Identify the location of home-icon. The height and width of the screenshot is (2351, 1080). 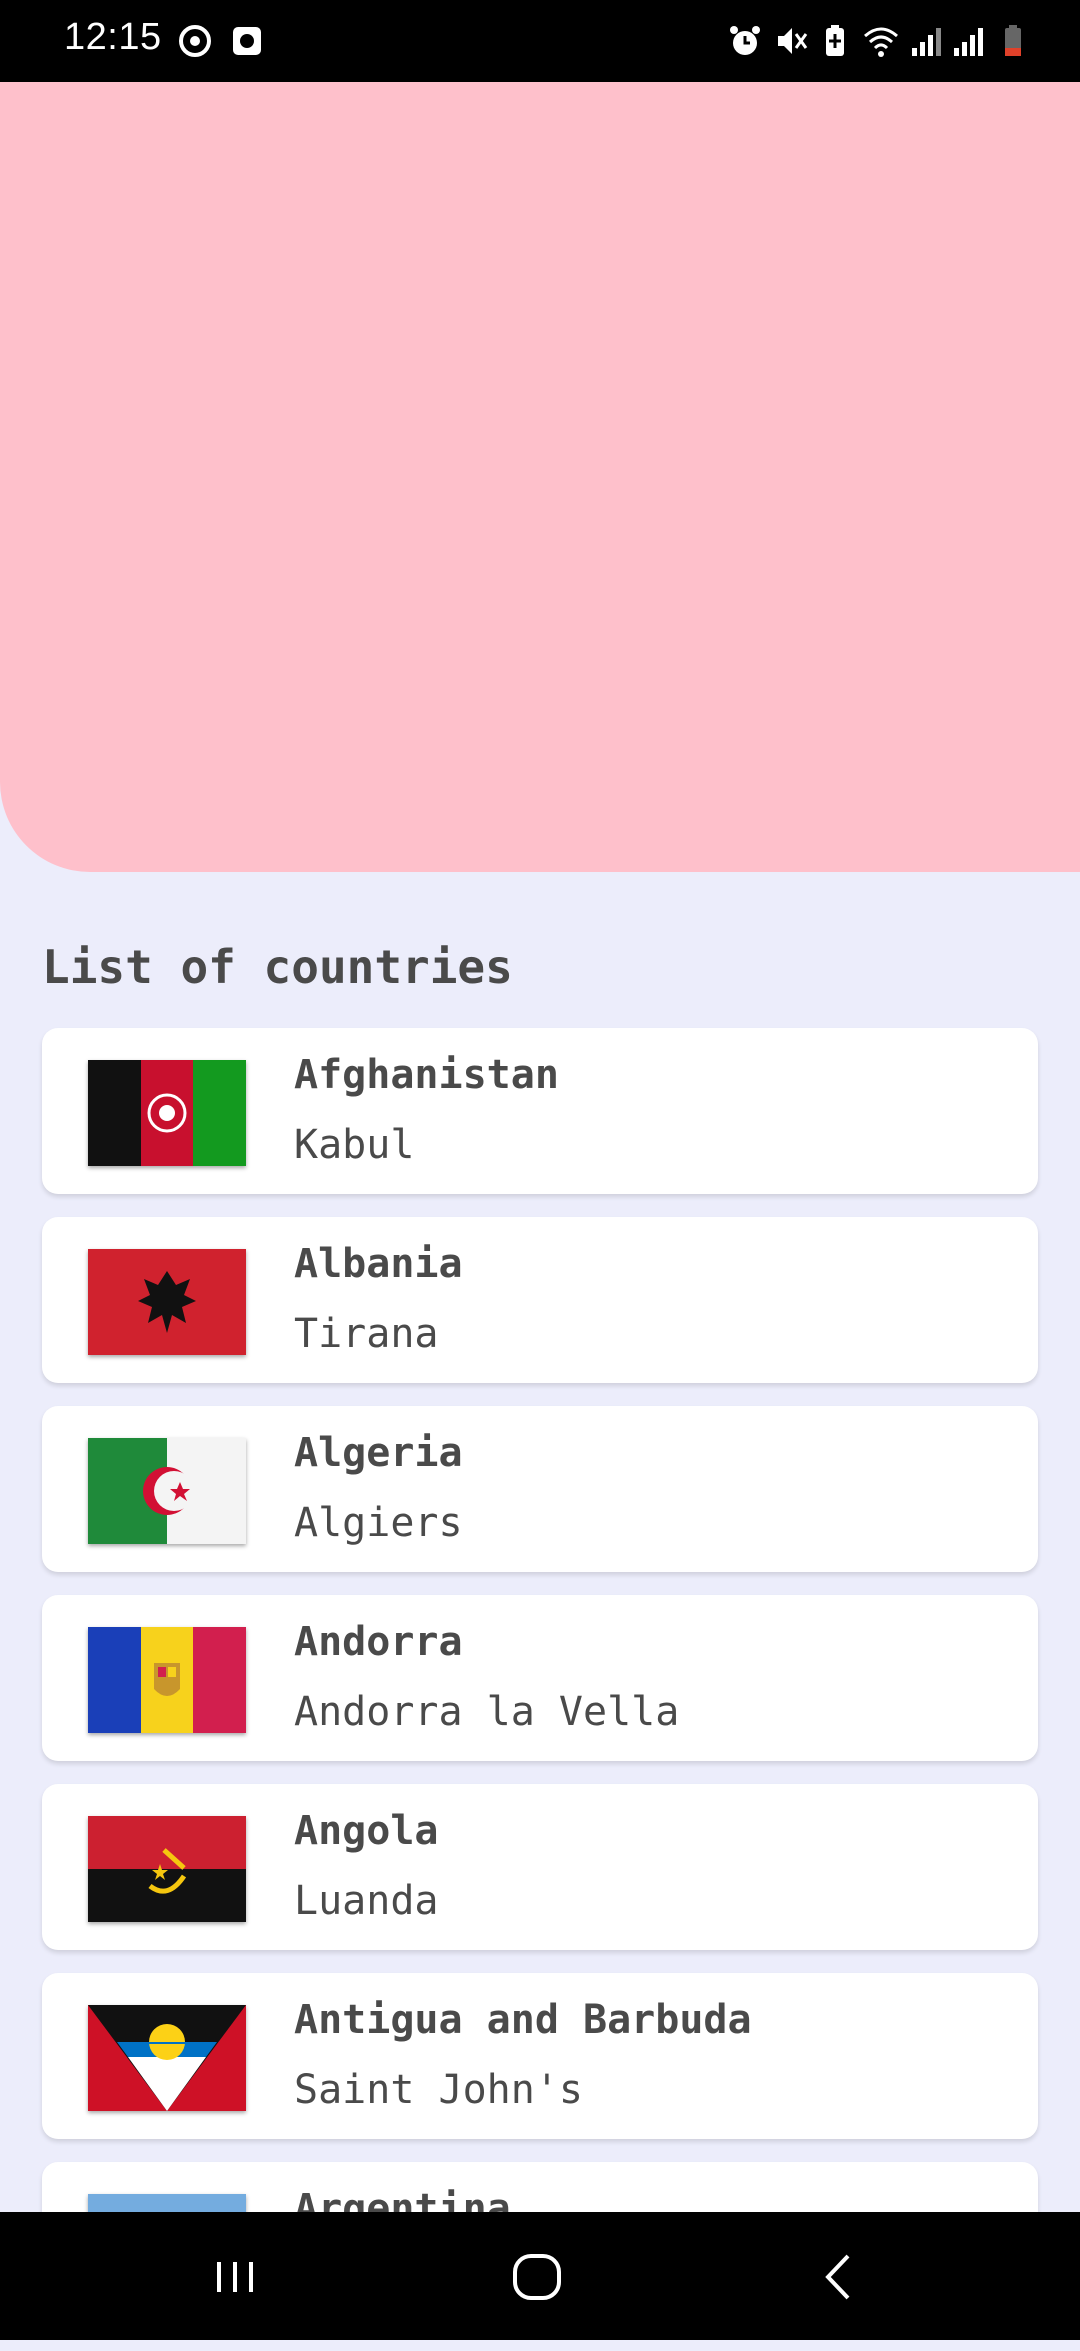
(537, 2277).